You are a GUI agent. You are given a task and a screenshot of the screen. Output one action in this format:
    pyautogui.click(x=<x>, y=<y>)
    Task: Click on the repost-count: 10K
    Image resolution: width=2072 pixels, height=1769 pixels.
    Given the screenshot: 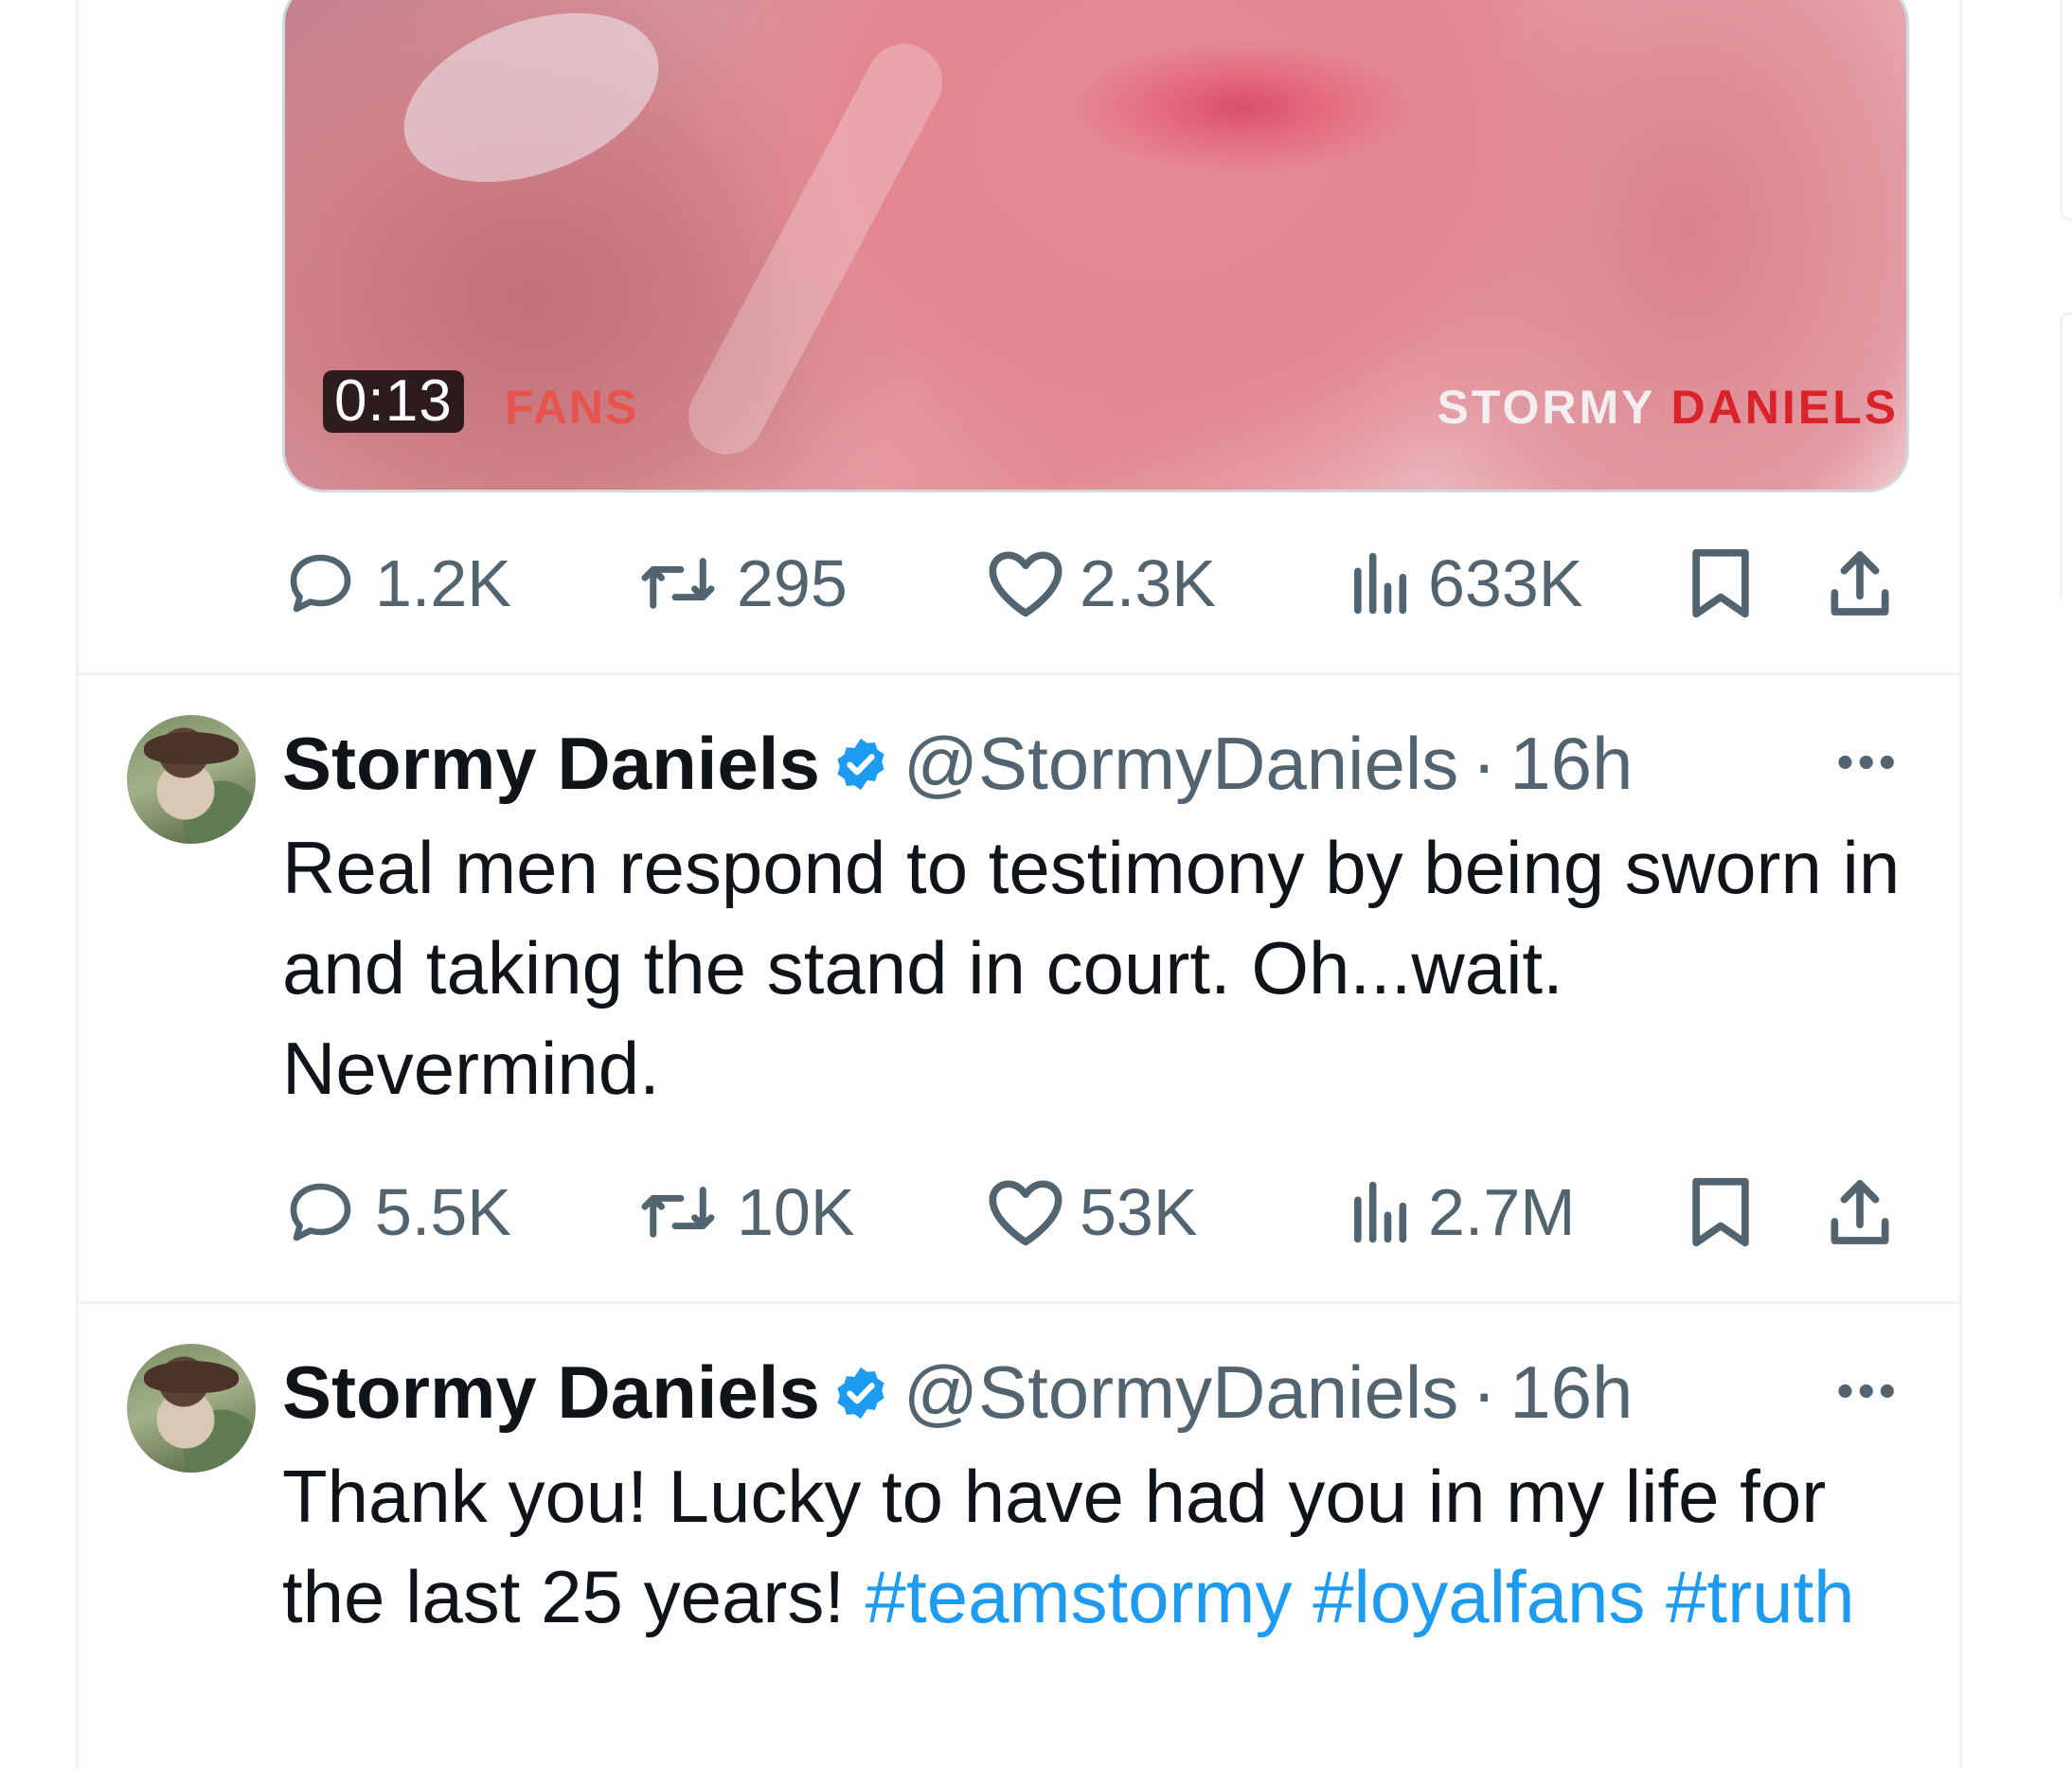 What is the action you would take?
    pyautogui.click(x=796, y=1212)
    